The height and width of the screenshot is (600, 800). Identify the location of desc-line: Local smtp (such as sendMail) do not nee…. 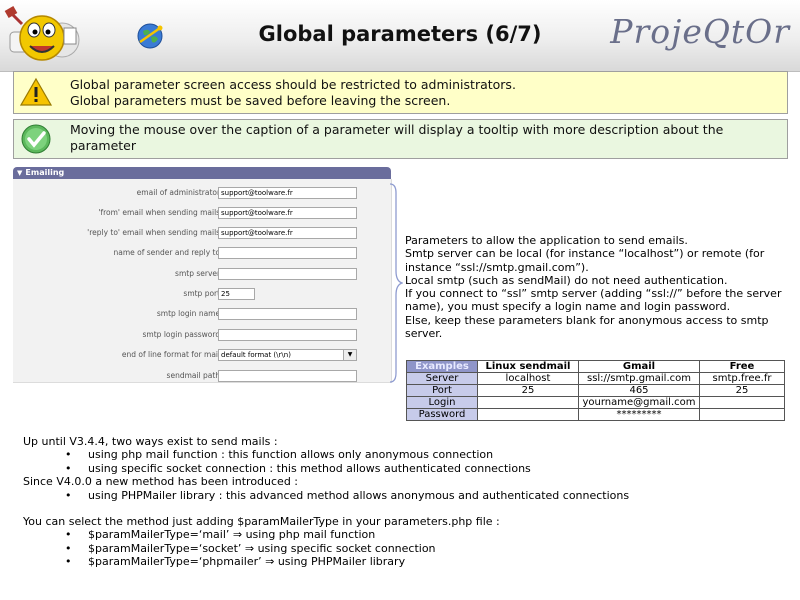
(566, 280).